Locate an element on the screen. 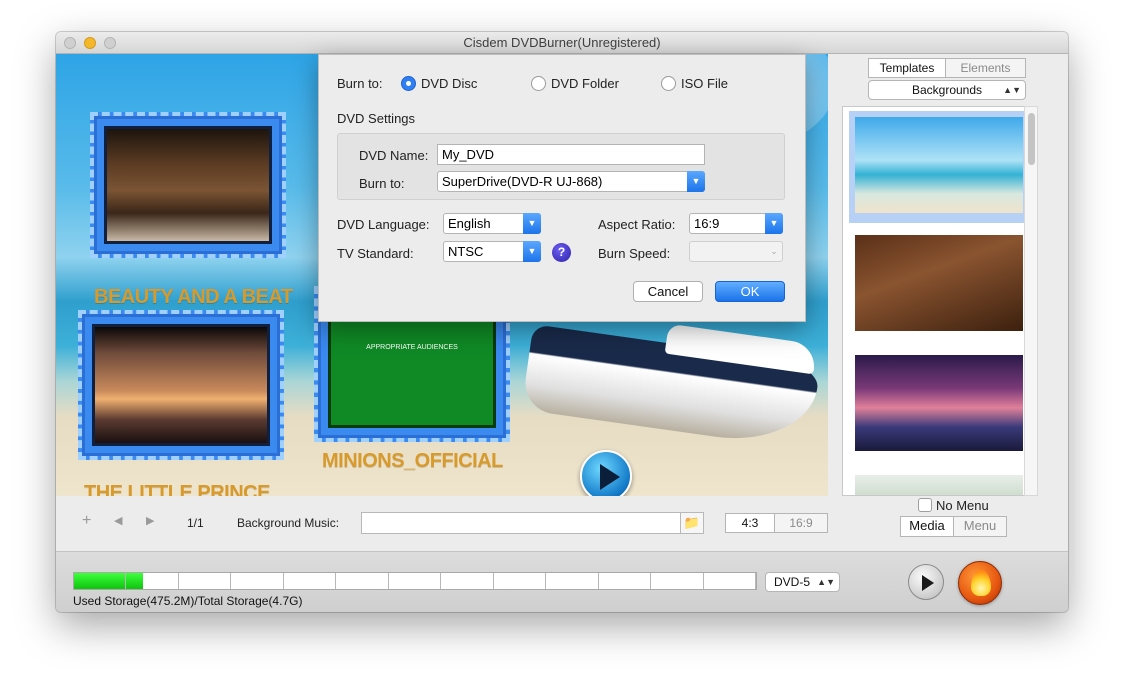 Image resolution: width=1124 pixels, height=694 pixels. storage-progress-bar is located at coordinates (415, 581).